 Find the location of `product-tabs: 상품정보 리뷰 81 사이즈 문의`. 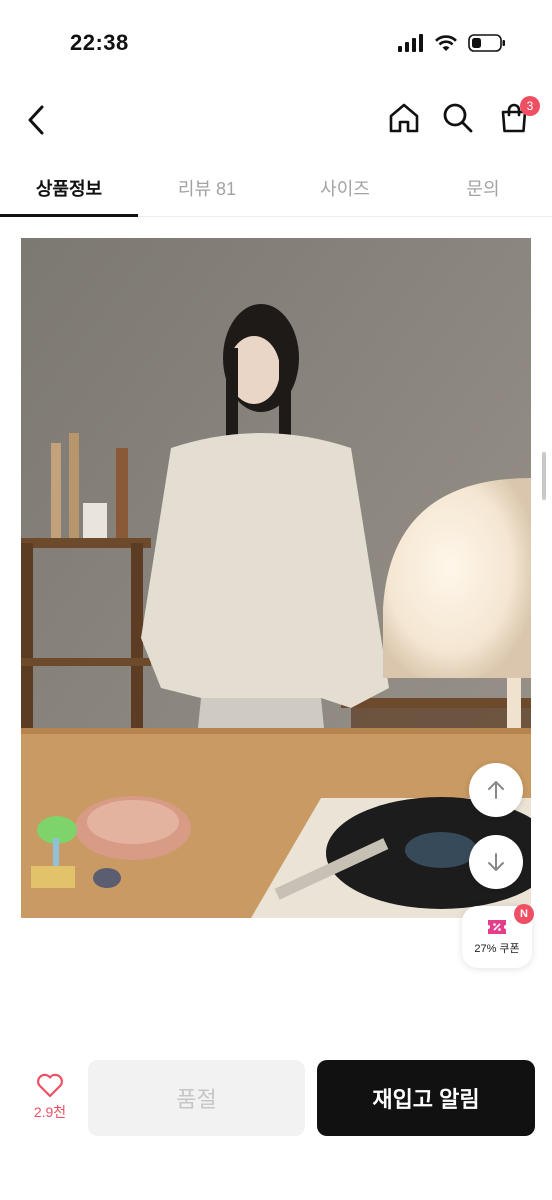

product-tabs: 상품정보 리뷰 81 사이즈 문의 is located at coordinates (276, 188).